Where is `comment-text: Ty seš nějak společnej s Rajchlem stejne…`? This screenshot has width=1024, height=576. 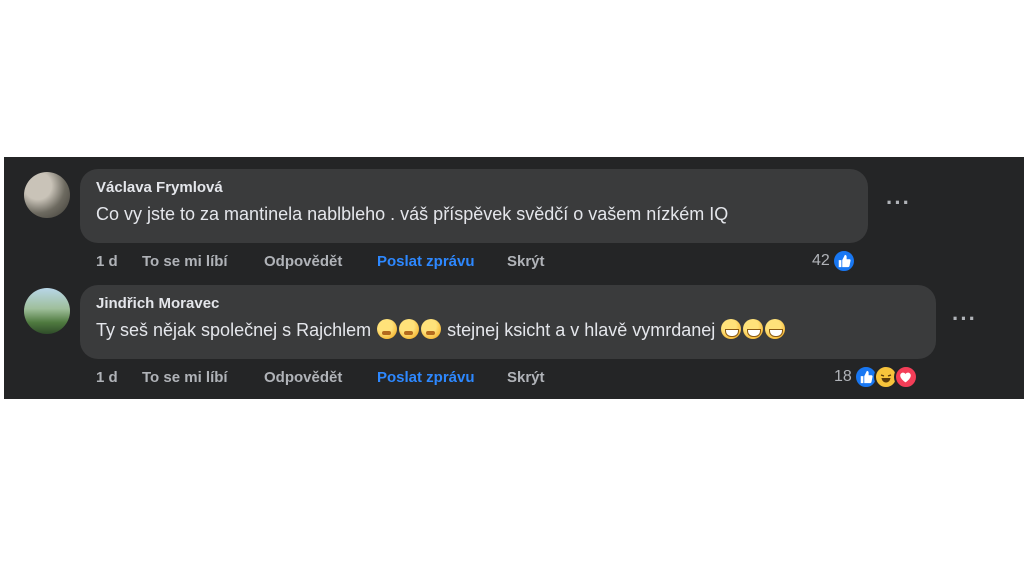 comment-text: Ty seš nějak společnej s Rajchlem stejne… is located at coordinates (509, 331).